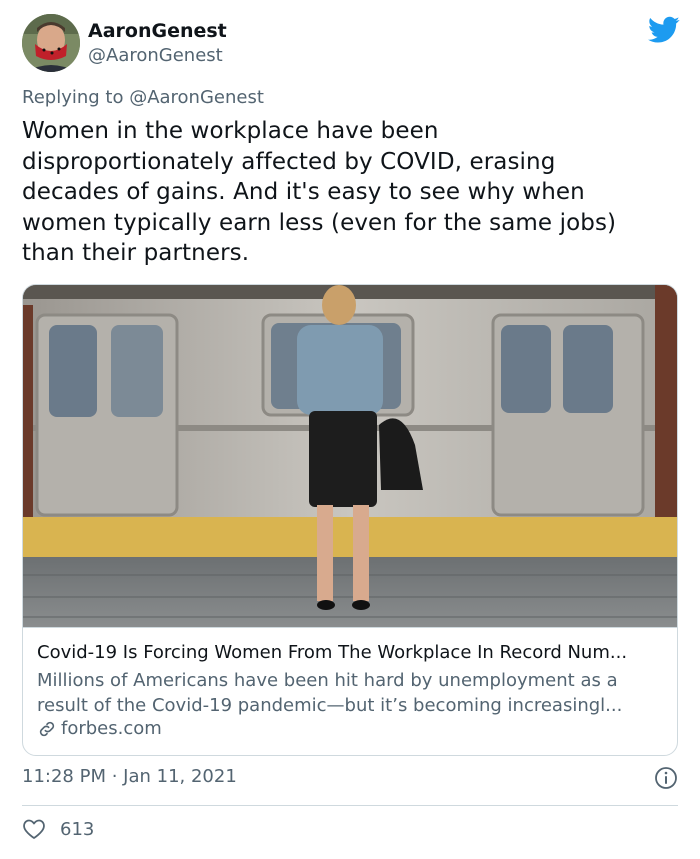 The width and height of the screenshot is (700, 859). I want to click on author-handle: @AaronGenest, so click(155, 55).